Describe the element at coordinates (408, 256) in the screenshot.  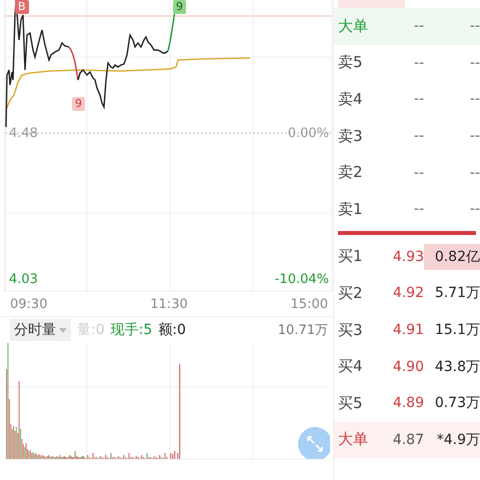
I see `price-value: 4.93` at that location.